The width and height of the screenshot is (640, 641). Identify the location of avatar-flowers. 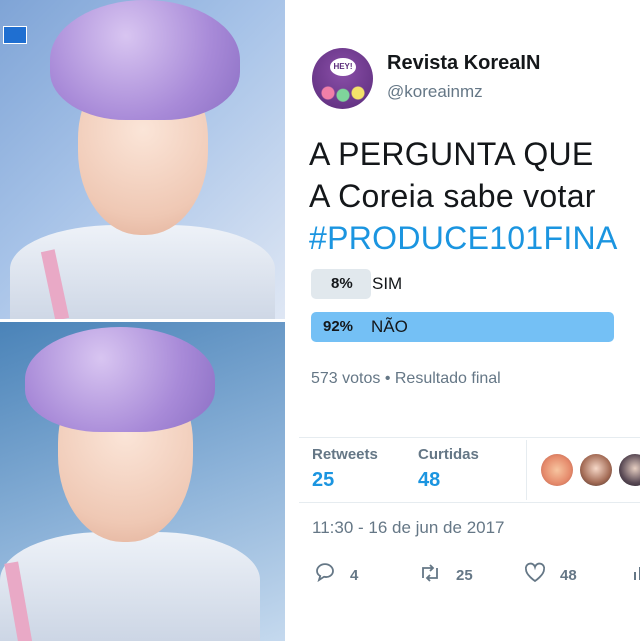
(343, 93).